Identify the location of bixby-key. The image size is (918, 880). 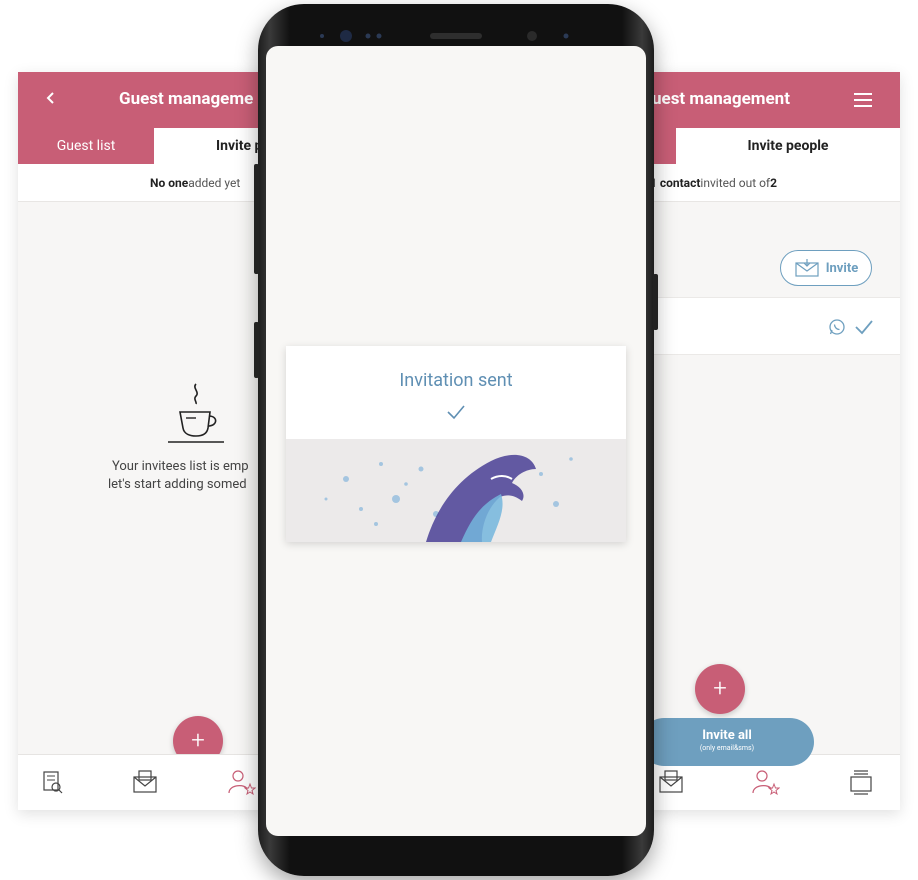
(256, 350).